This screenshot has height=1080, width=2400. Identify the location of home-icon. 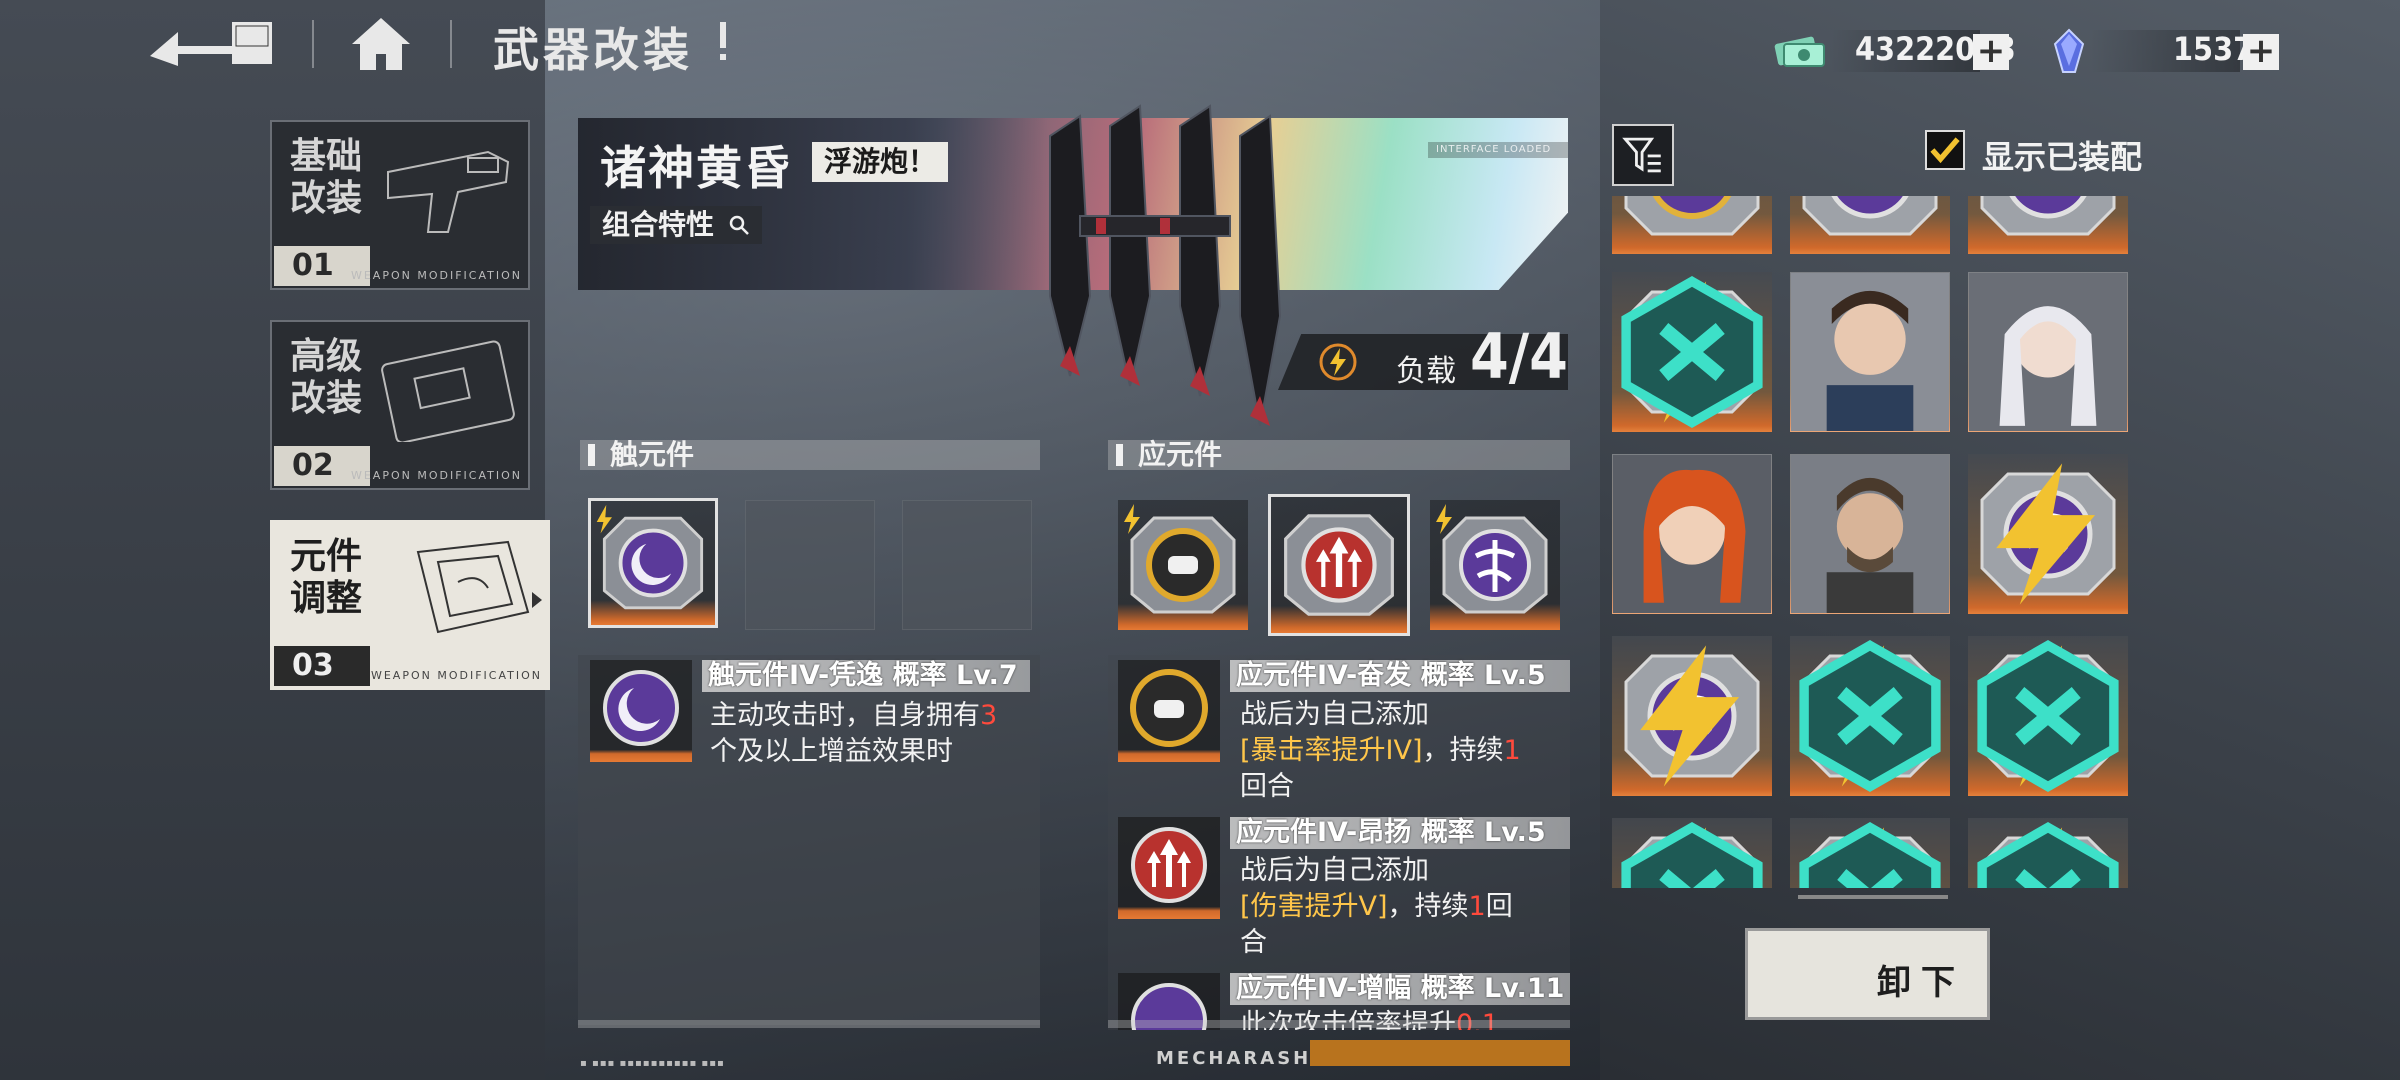
(381, 44).